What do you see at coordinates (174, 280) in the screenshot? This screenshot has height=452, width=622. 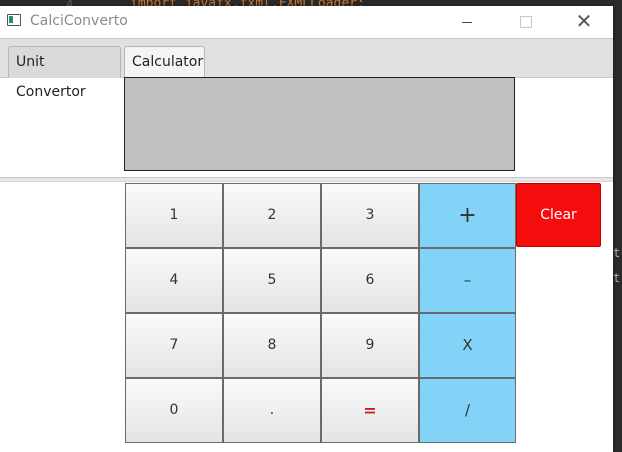 I see `key-4: 4` at bounding box center [174, 280].